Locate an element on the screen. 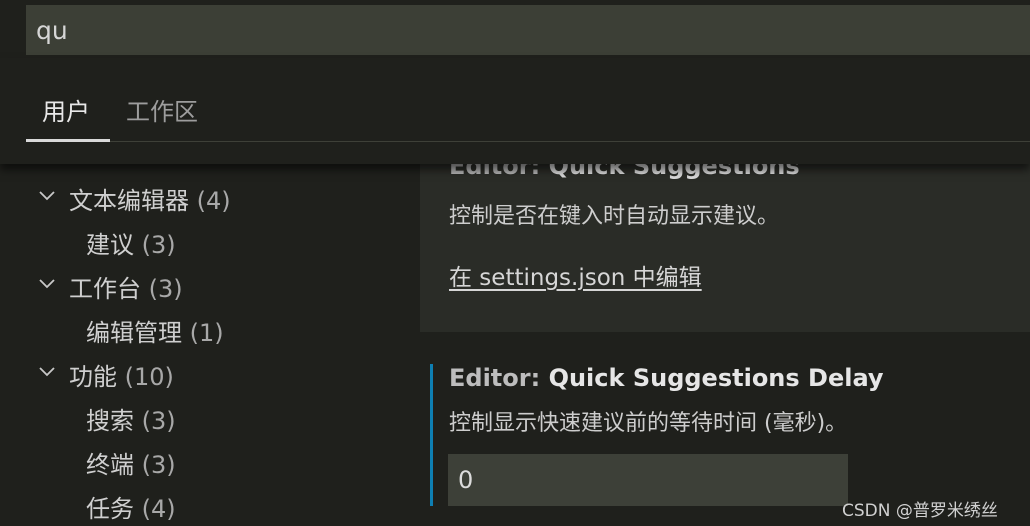 This screenshot has height=526, width=1030. setting-category: Editor: is located at coordinates (499, 378).